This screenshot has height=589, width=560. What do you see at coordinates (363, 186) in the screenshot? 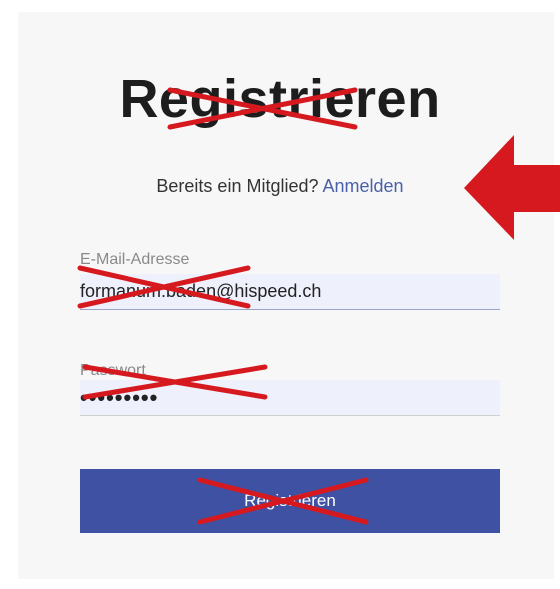
I see `login-link: Anmelden` at bounding box center [363, 186].